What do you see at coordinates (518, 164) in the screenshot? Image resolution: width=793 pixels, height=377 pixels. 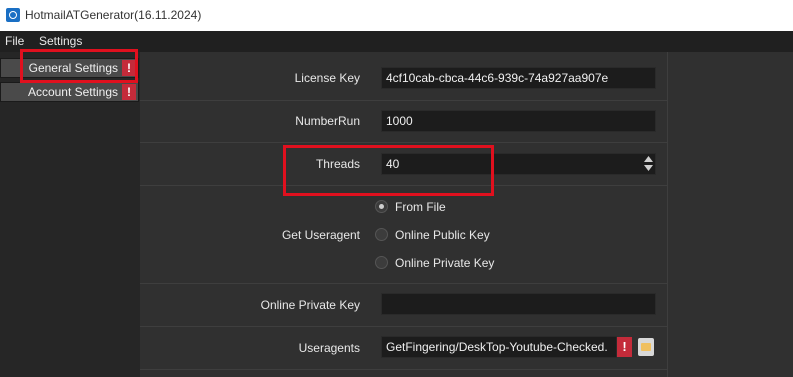 I see `threads-stepper` at bounding box center [518, 164].